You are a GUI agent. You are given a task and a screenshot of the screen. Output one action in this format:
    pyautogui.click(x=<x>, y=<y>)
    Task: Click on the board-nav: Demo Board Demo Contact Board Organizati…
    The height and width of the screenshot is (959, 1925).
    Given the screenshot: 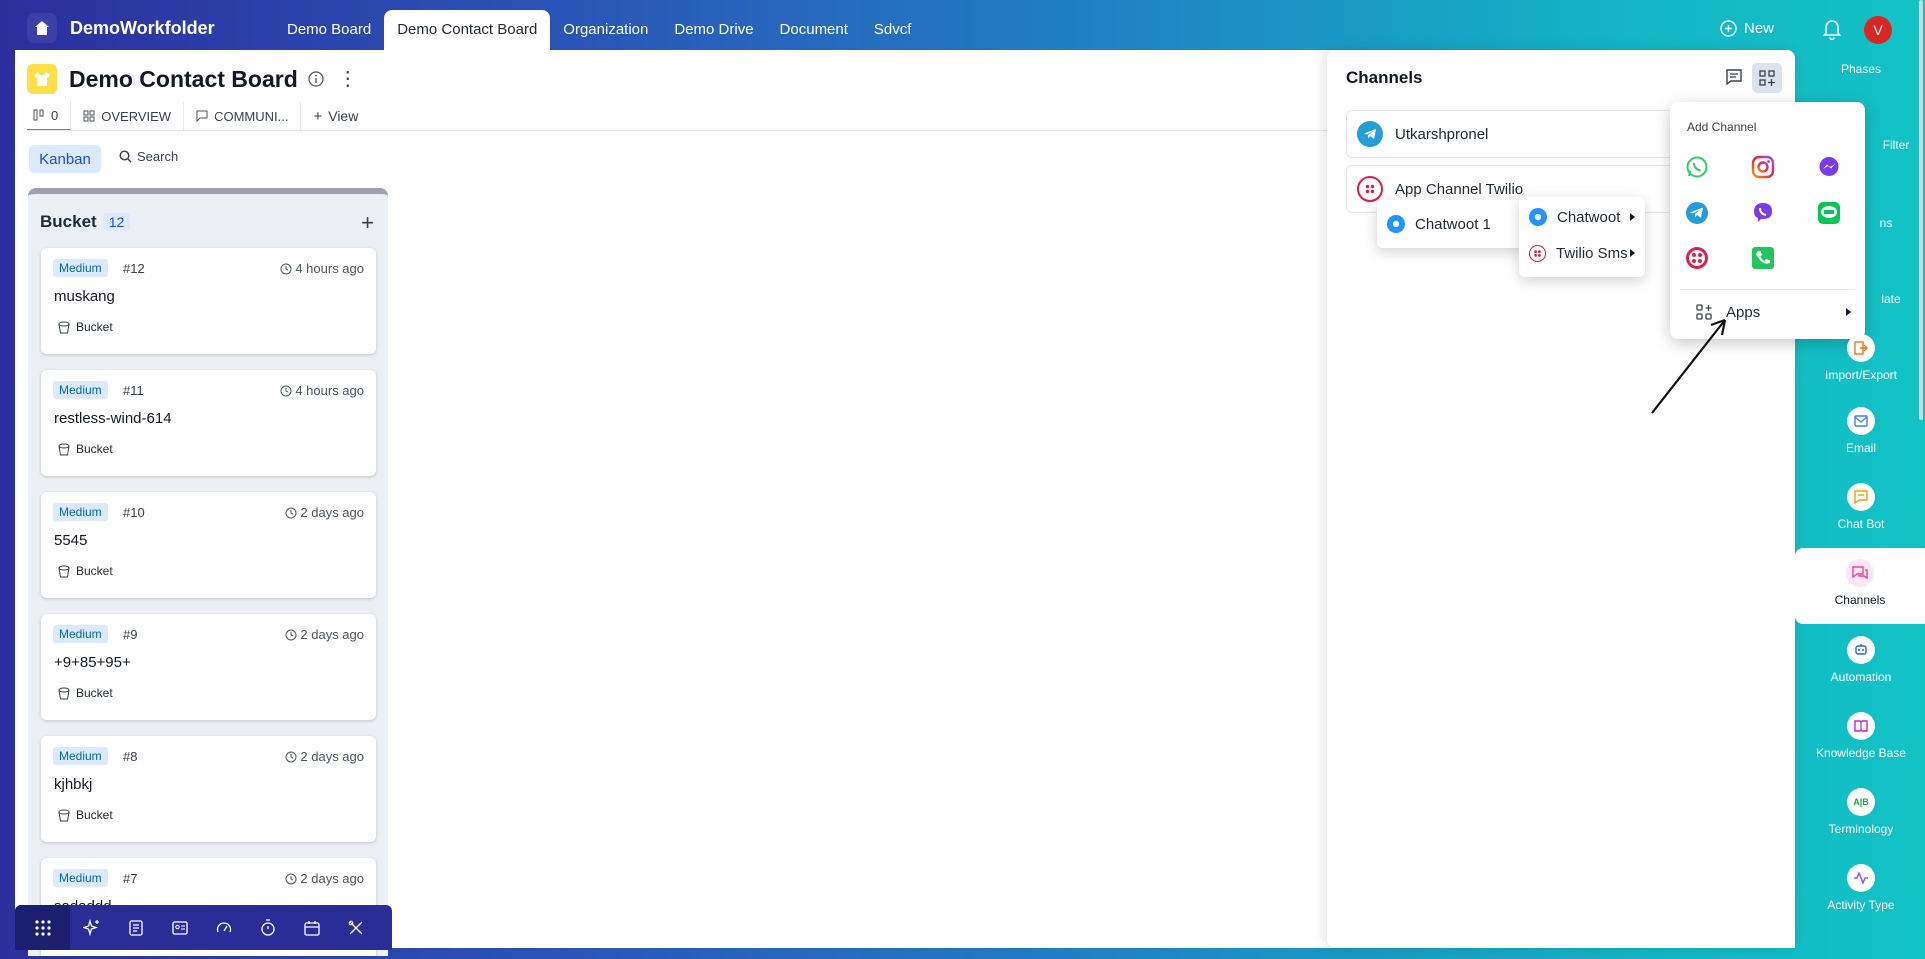 What is the action you would take?
    pyautogui.click(x=599, y=30)
    